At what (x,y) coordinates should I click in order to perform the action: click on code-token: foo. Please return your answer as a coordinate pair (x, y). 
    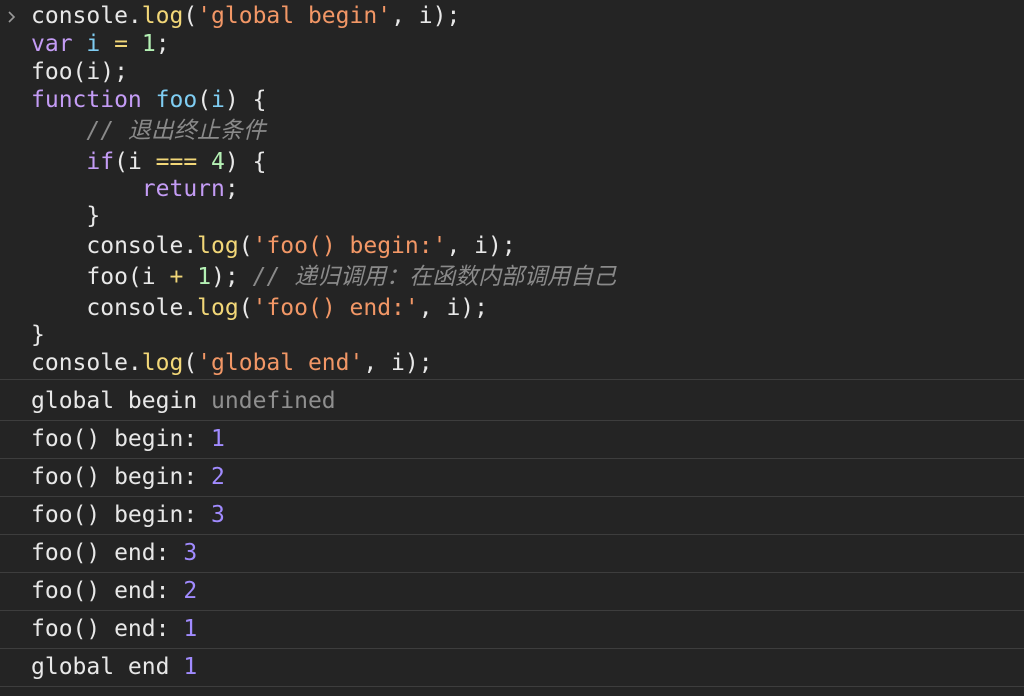
    Looking at the image, I should click on (176, 100).